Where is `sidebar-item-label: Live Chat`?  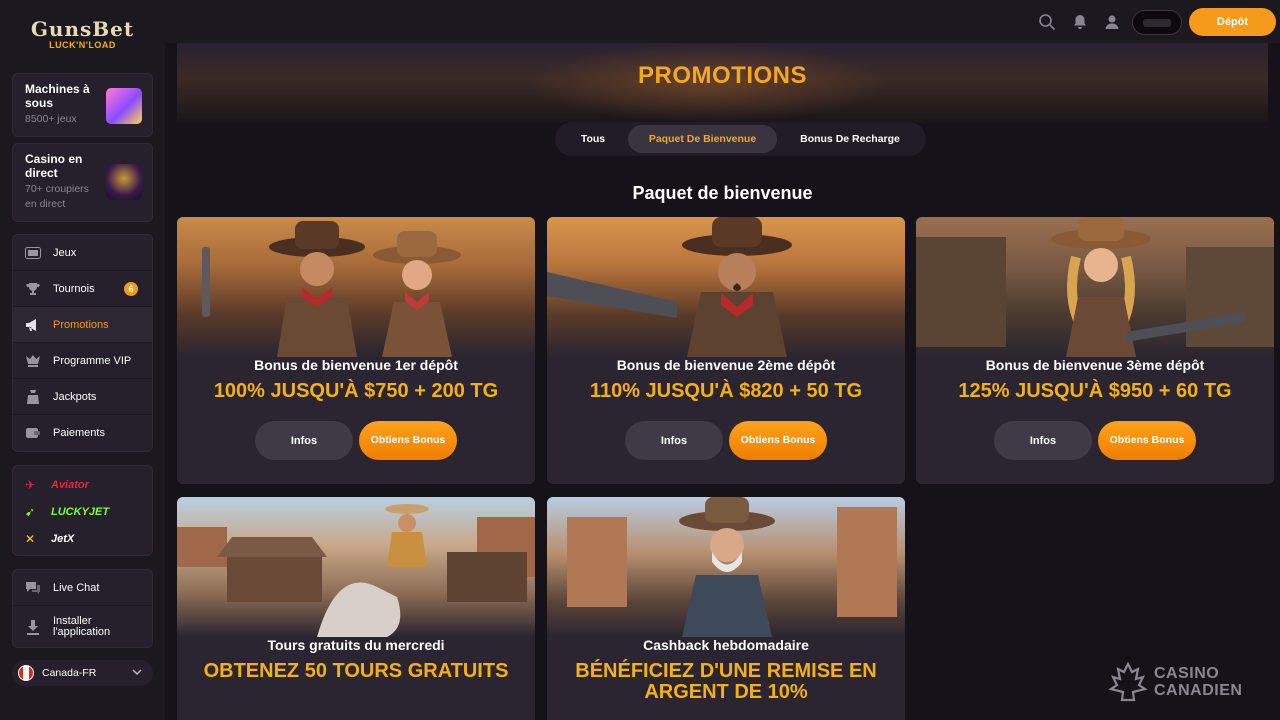 sidebar-item-label: Live Chat is located at coordinates (76, 587).